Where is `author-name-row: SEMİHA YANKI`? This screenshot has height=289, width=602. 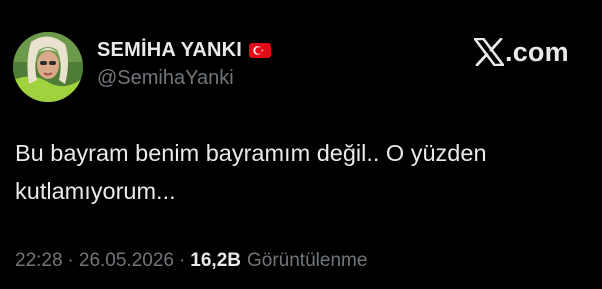
author-name-row: SEMİHA YANKI is located at coordinates (184, 50).